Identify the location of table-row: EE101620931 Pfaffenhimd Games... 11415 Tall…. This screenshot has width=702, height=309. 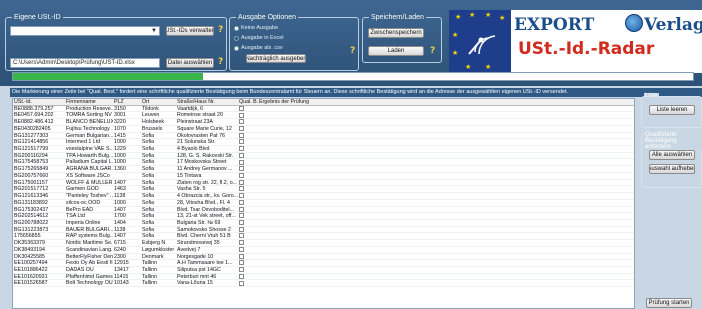
(323, 277).